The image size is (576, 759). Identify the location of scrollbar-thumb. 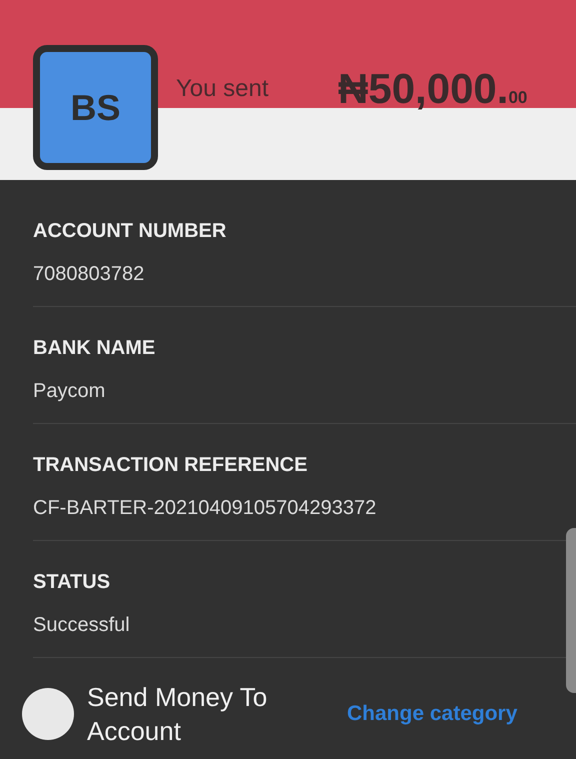
(571, 610).